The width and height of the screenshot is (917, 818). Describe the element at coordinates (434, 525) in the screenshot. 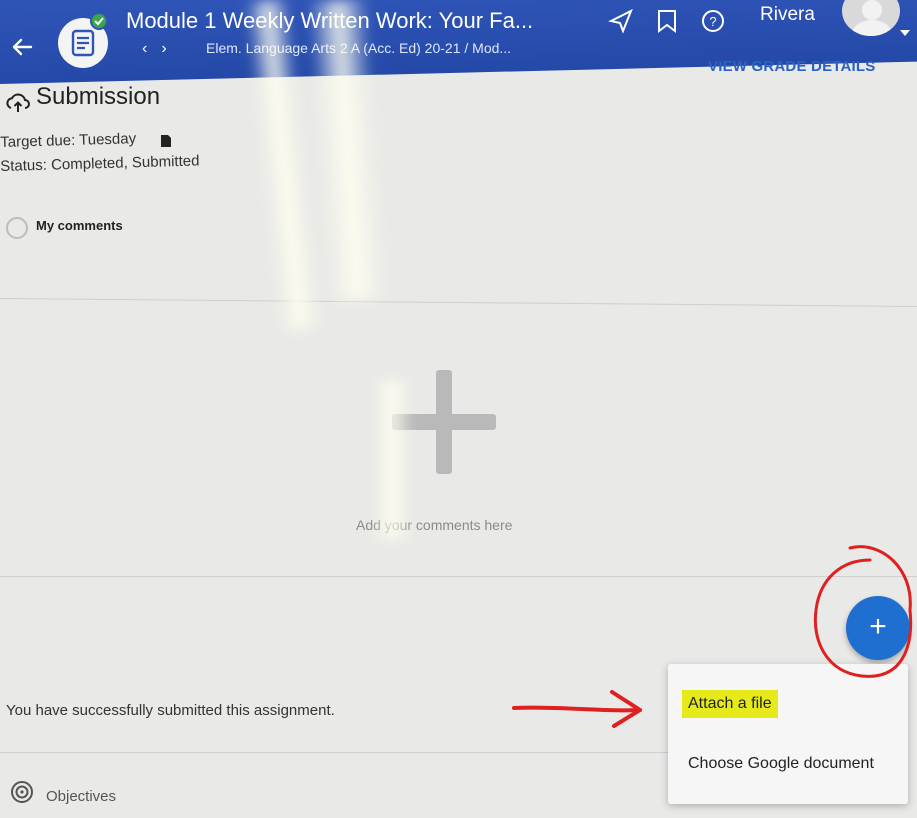

I see `add-comments-placeholder: Add your comments here` at that location.